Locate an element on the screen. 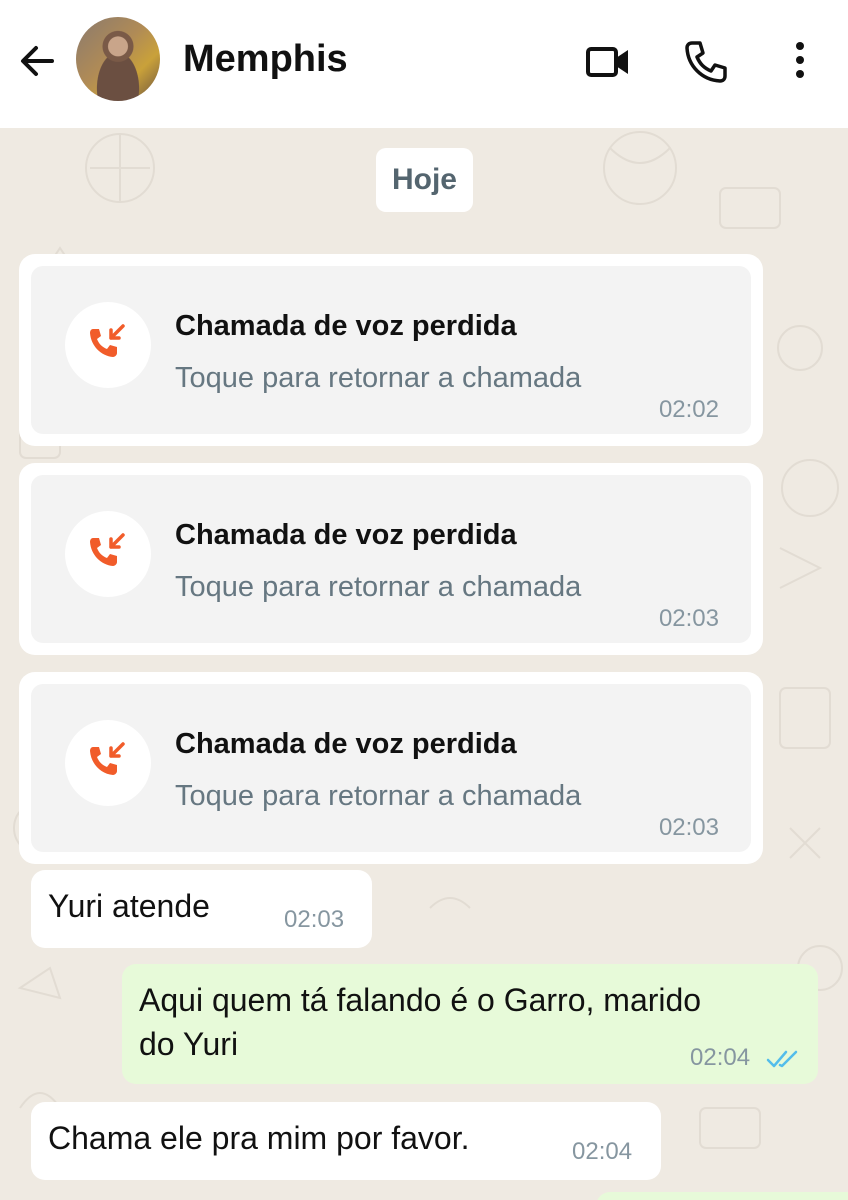 Image resolution: width=848 pixels, height=1200 pixels. incoming-message: Yuri atende 02:03 is located at coordinates (201, 909).